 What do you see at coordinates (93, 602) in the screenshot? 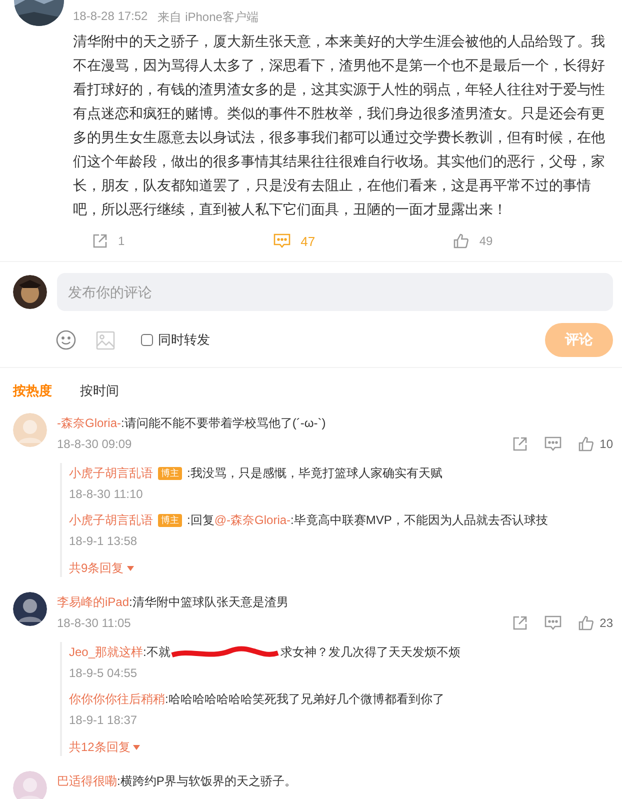
I see `commenter-name: 李易峰的iPad` at bounding box center [93, 602].